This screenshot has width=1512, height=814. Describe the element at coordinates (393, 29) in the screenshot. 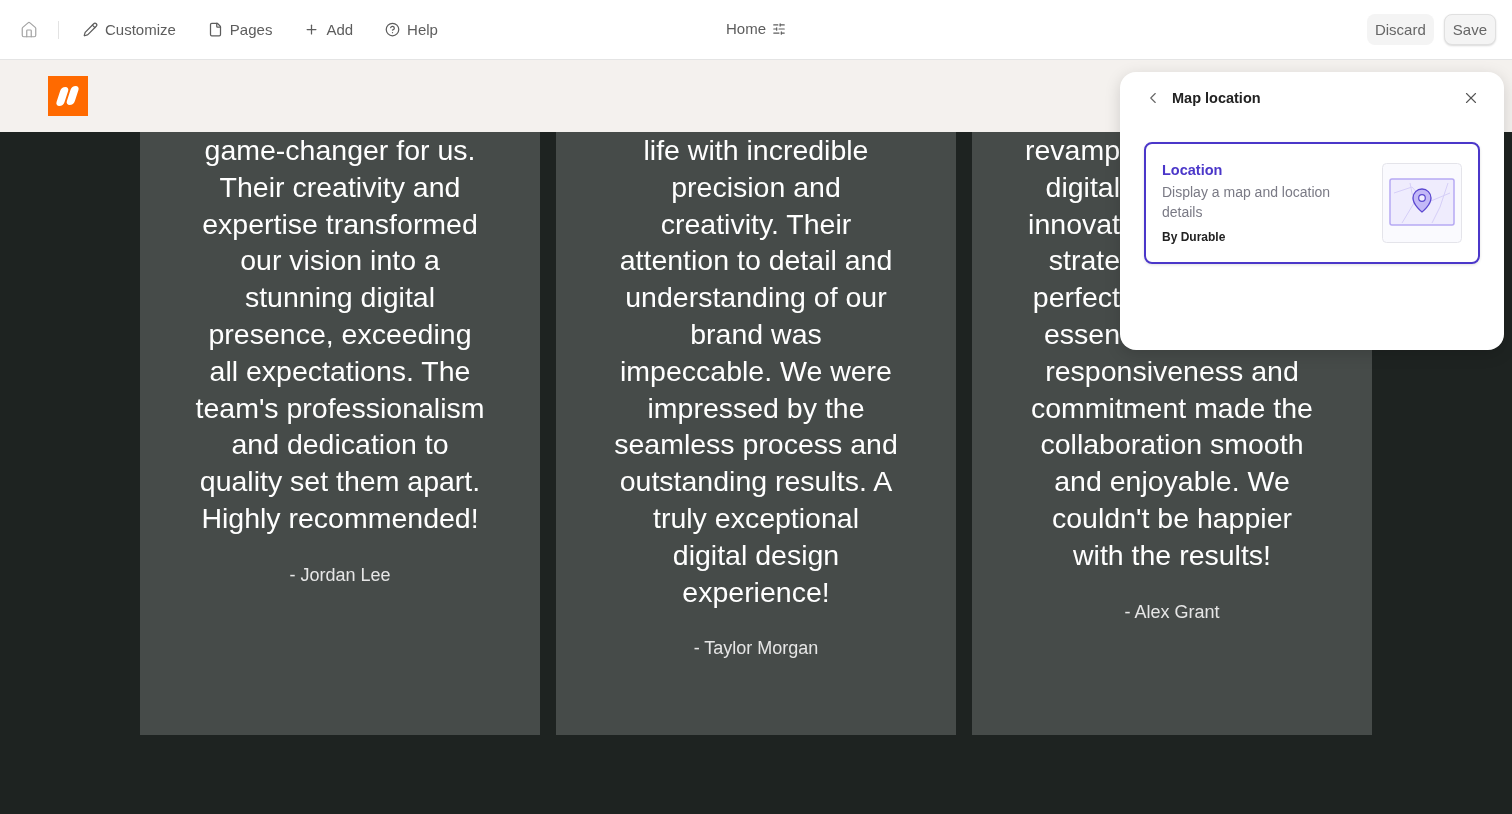

I see `question-icon` at that location.